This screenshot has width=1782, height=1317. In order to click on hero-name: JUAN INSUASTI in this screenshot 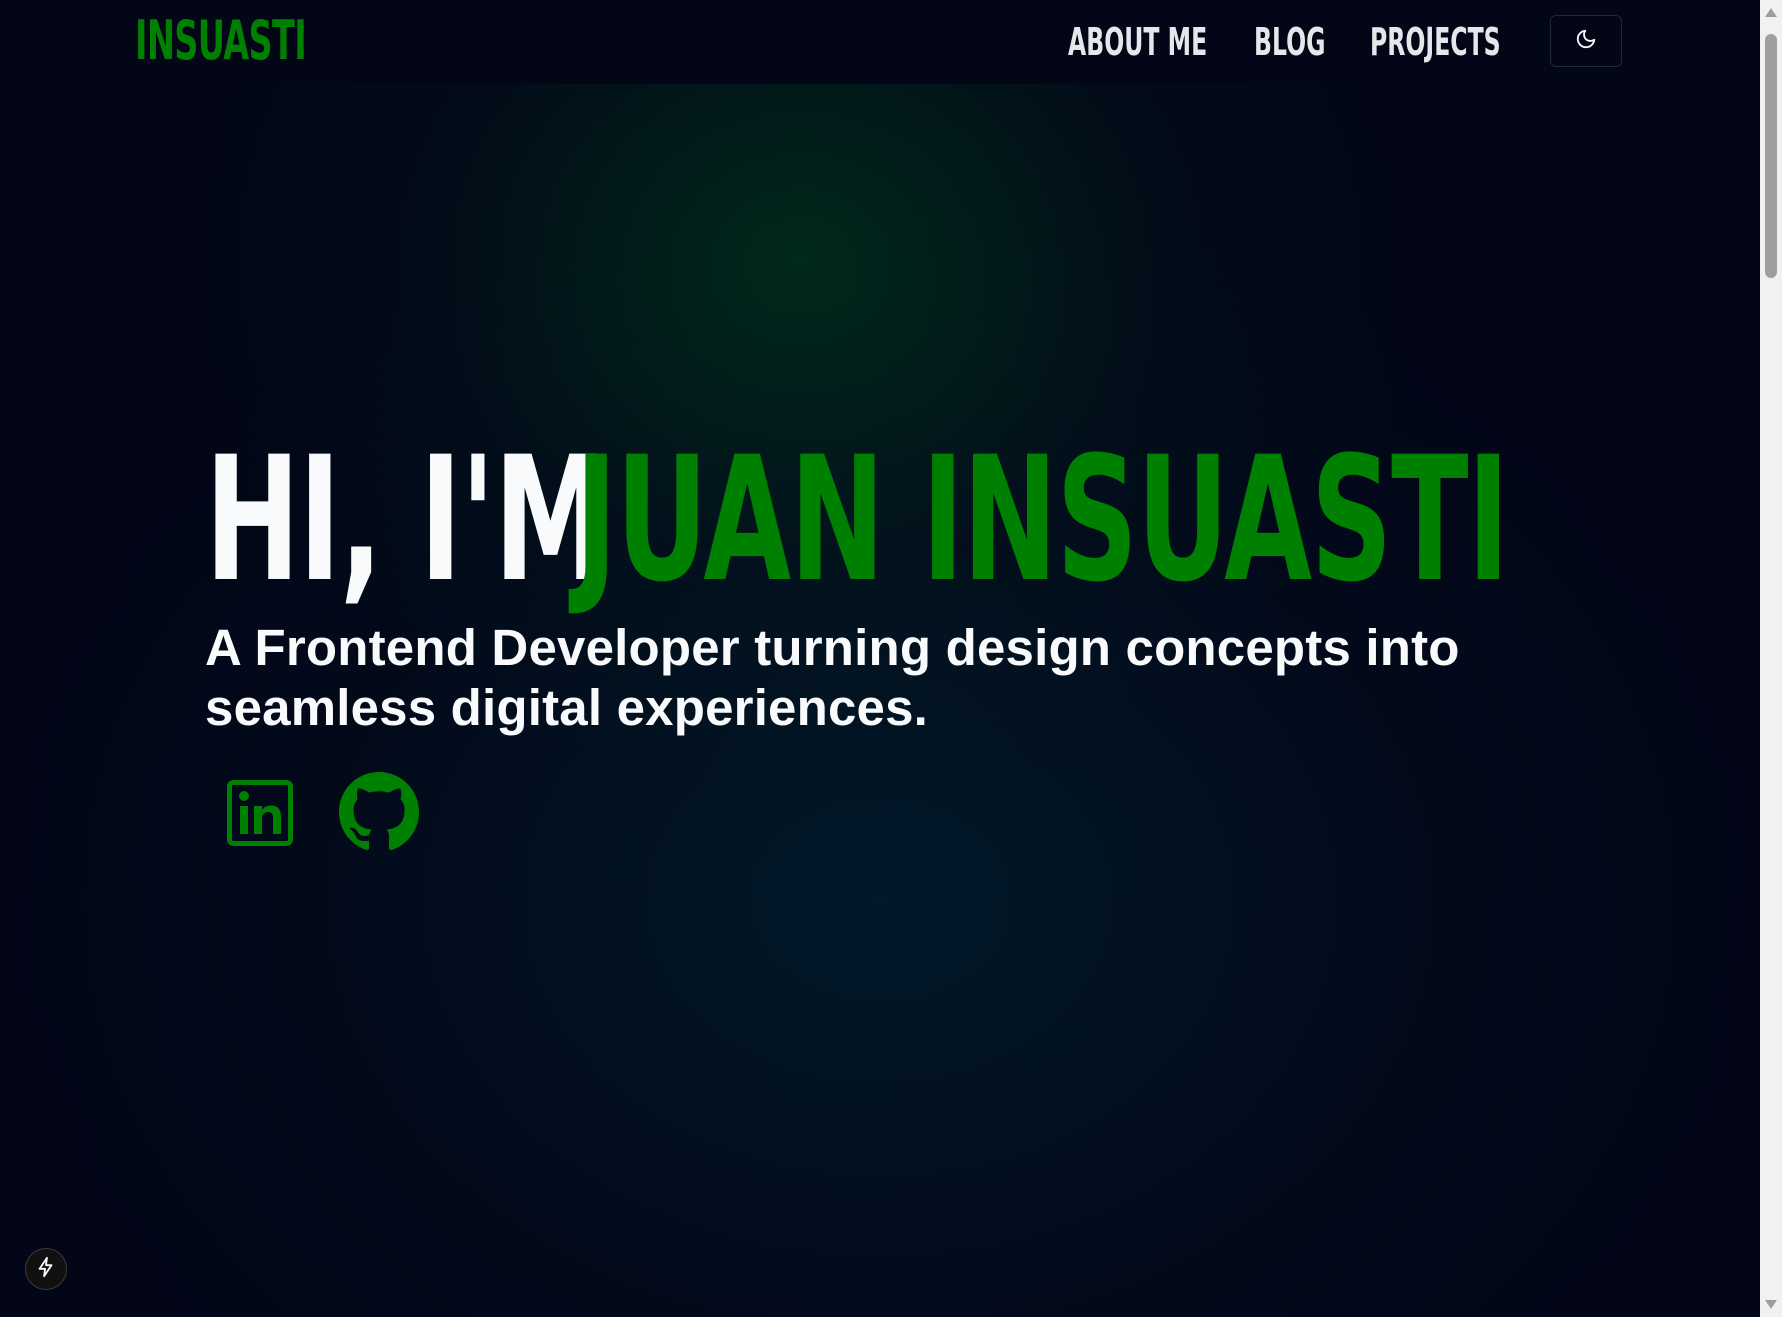, I will do `click(1042, 519)`.